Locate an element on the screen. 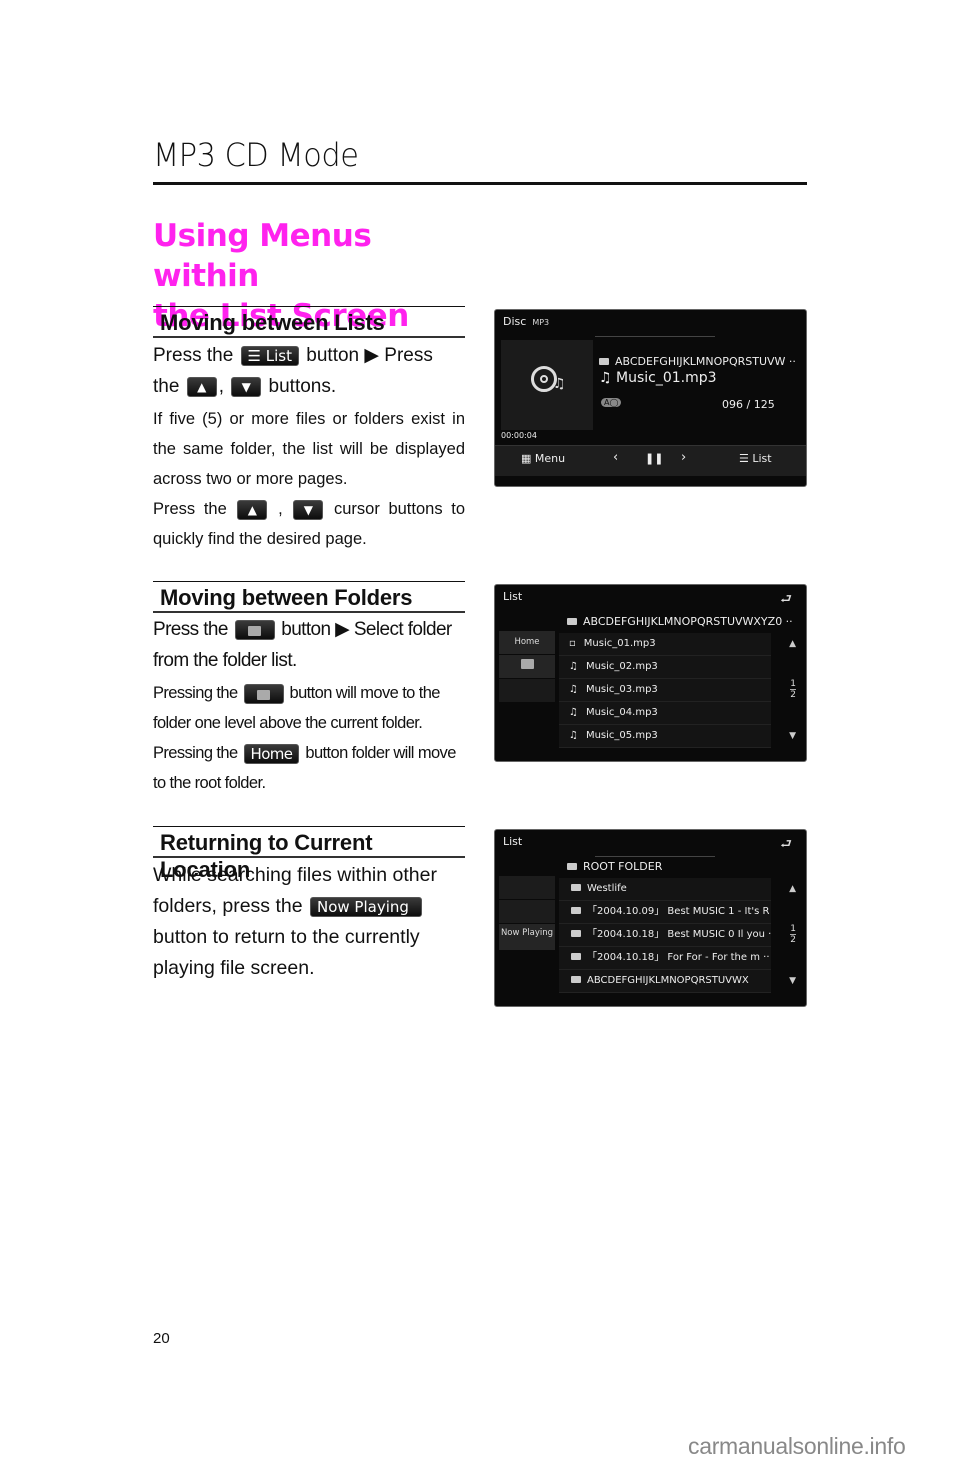 The height and width of the screenshot is (1468, 960). text: folders, press the is located at coordinates (228, 906).